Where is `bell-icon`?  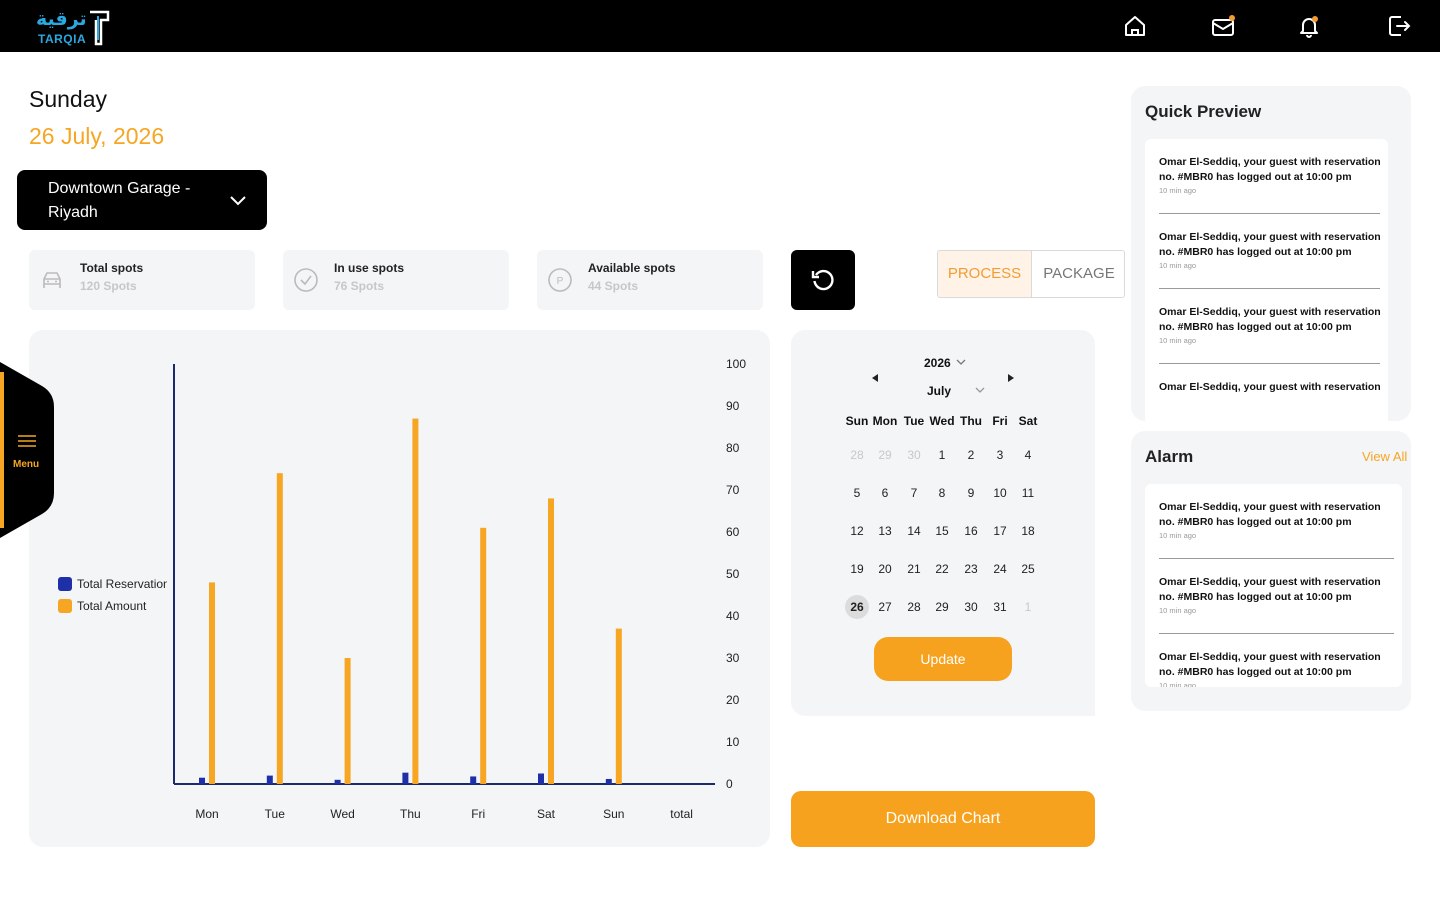
bell-icon is located at coordinates (1309, 26).